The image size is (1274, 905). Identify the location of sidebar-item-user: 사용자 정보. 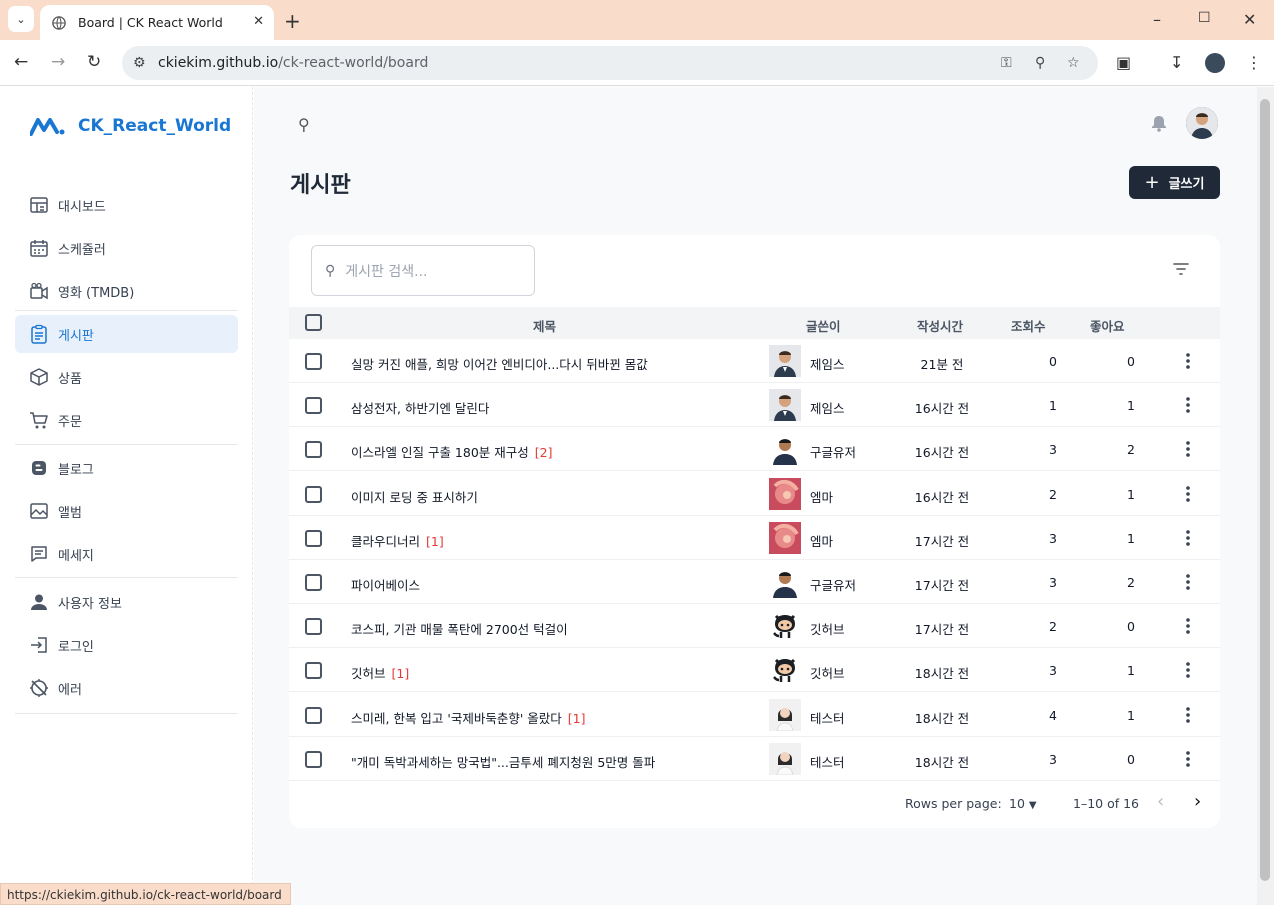
(126, 602).